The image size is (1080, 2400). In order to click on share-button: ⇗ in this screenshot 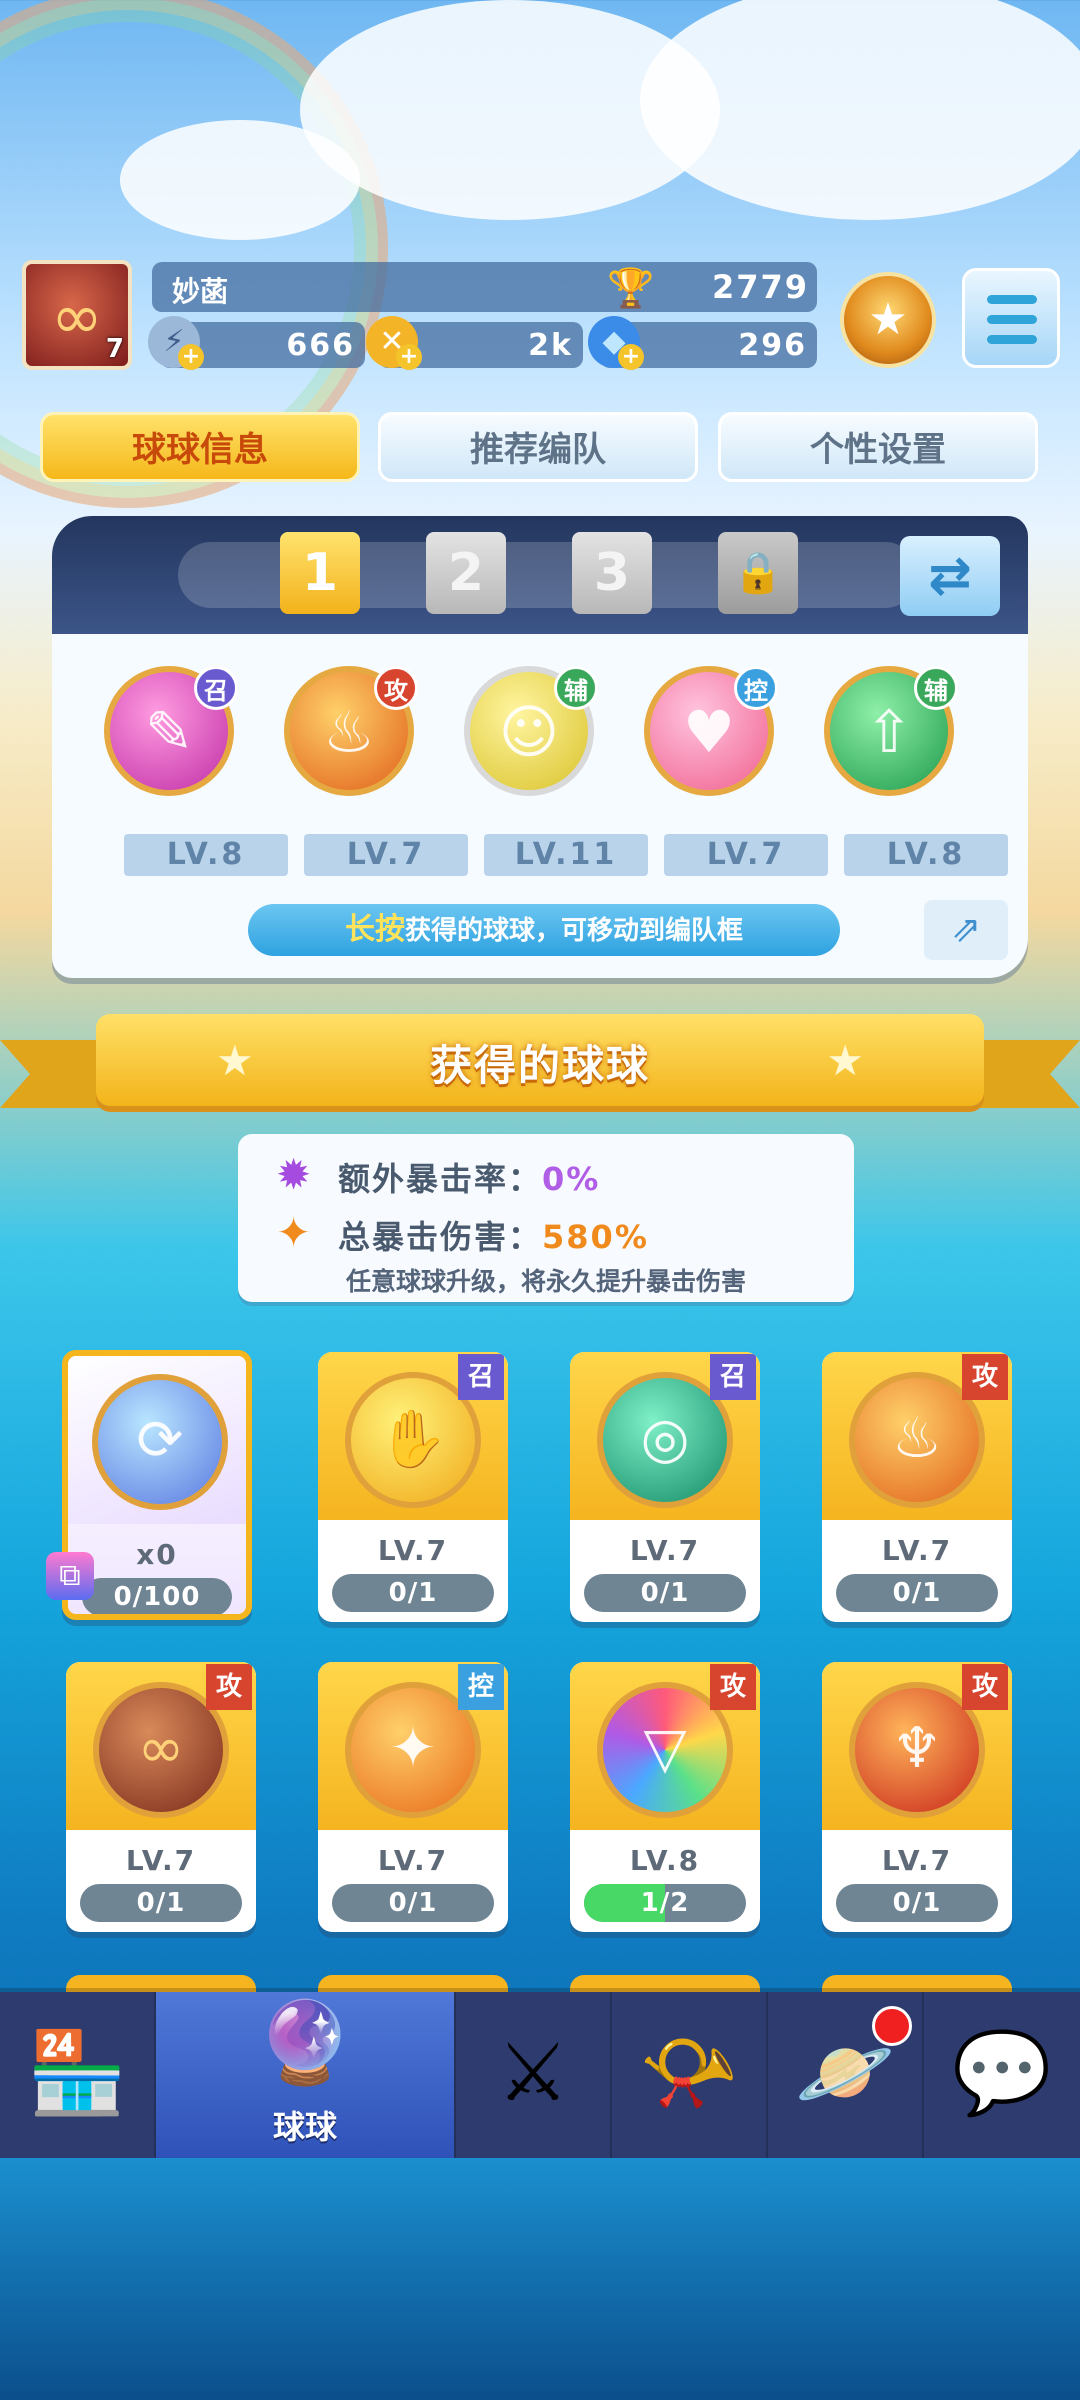, I will do `click(966, 930)`.